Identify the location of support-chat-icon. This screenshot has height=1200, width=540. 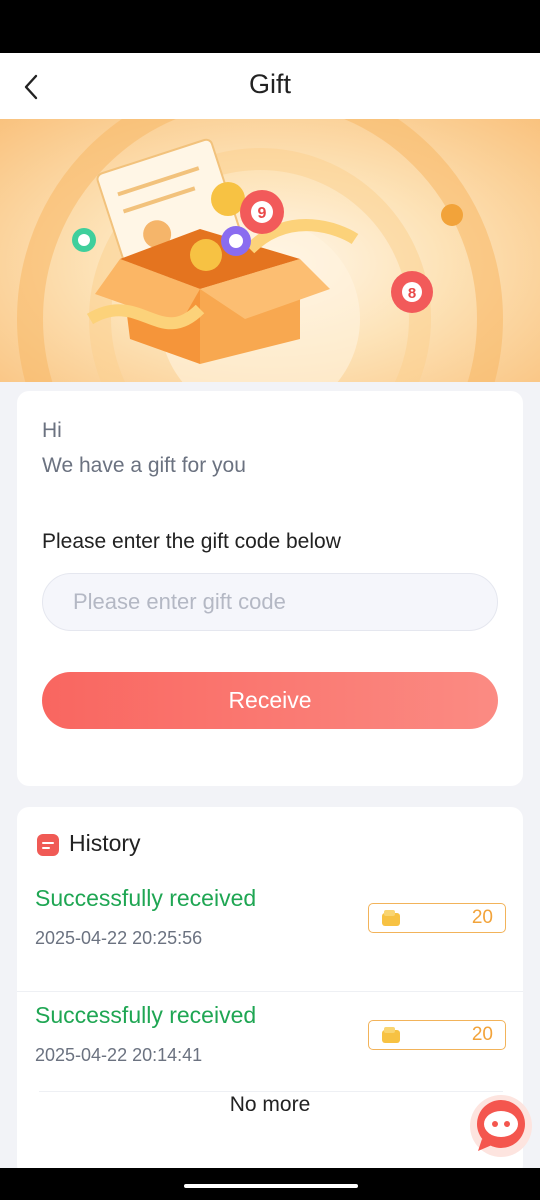
(501, 1126).